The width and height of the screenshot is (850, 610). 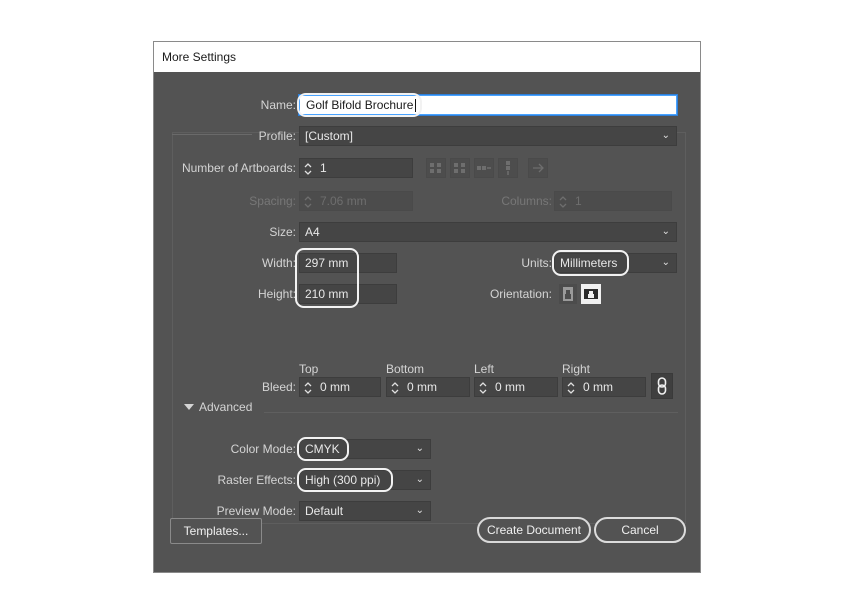 I want to click on advanced-separator, so click(x=471, y=412).